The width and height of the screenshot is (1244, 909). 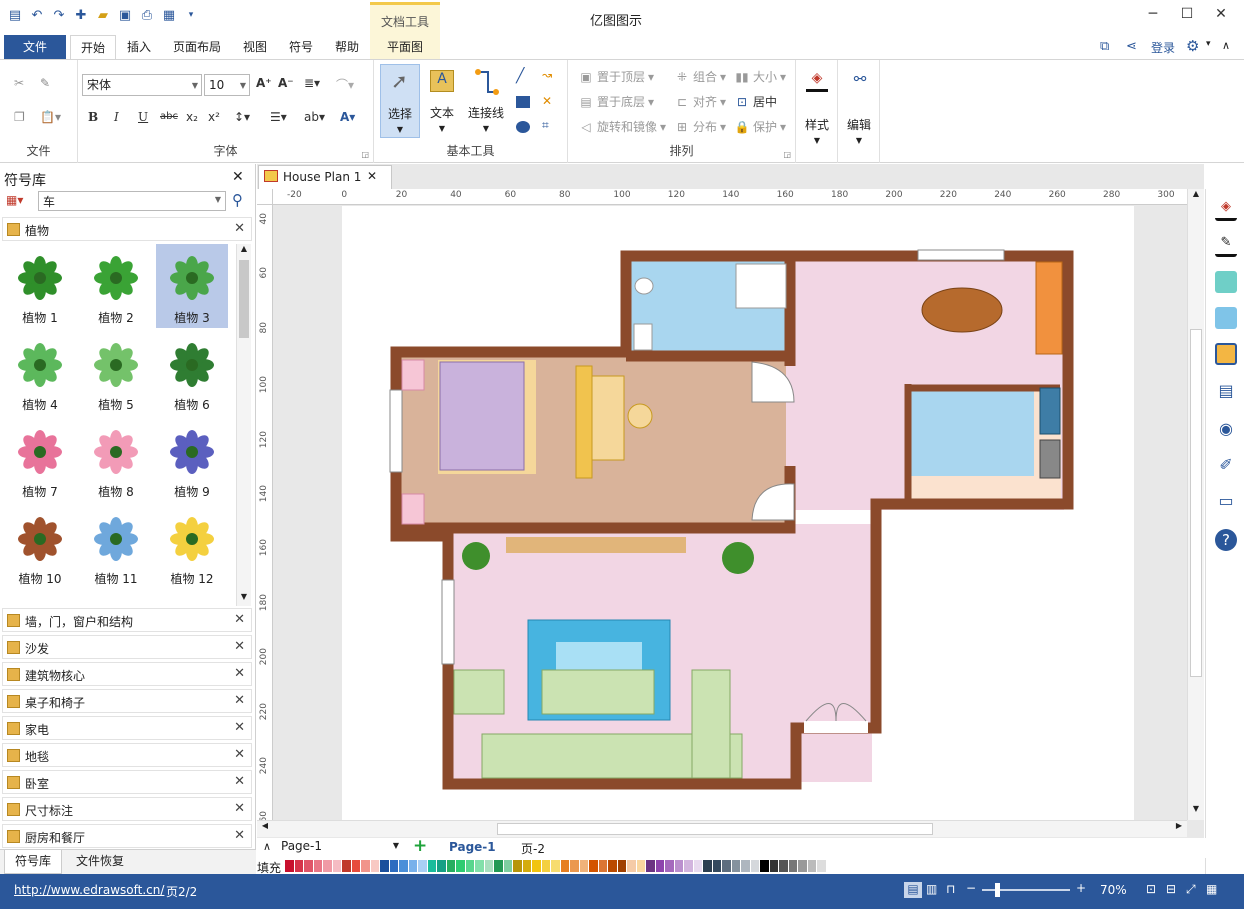 I want to click on send-back-button: ▤ 置于底层 ▾, so click(x=616, y=101).